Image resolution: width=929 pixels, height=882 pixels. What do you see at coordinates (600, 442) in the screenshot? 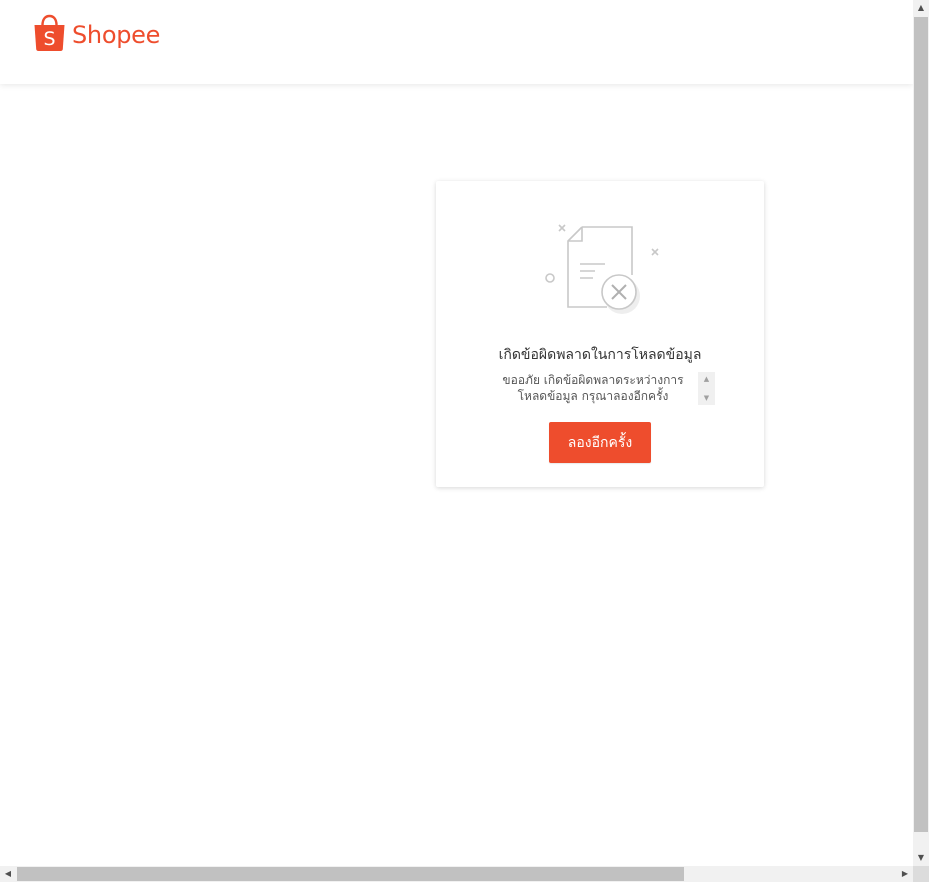
I see `retry-button: ลองอีกครั้ง` at bounding box center [600, 442].